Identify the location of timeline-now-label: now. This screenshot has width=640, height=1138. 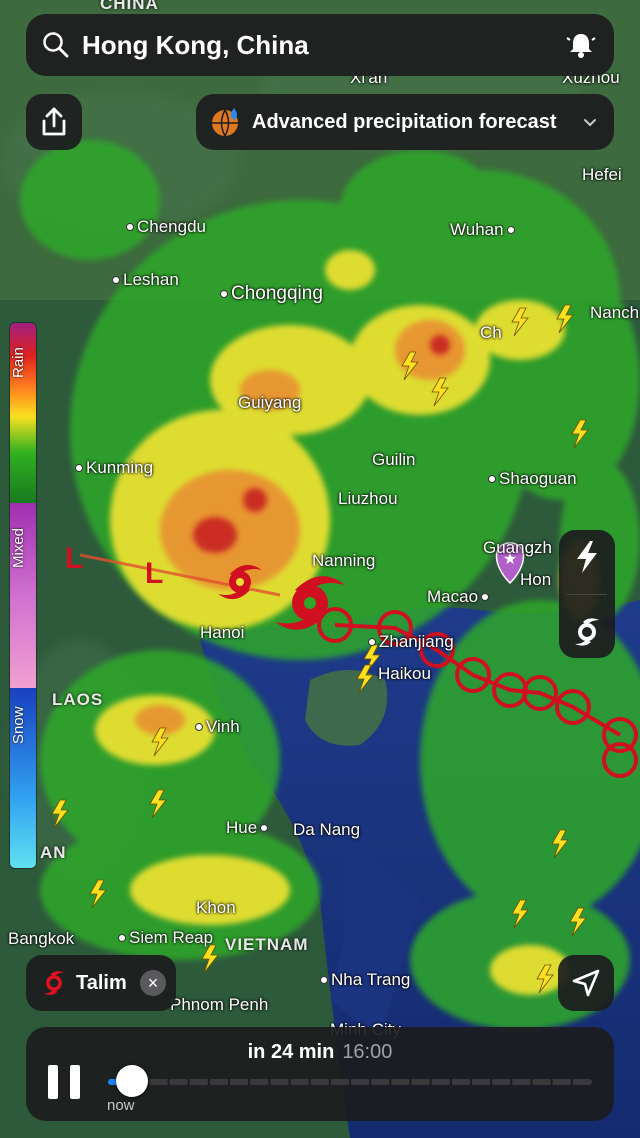
(121, 1105).